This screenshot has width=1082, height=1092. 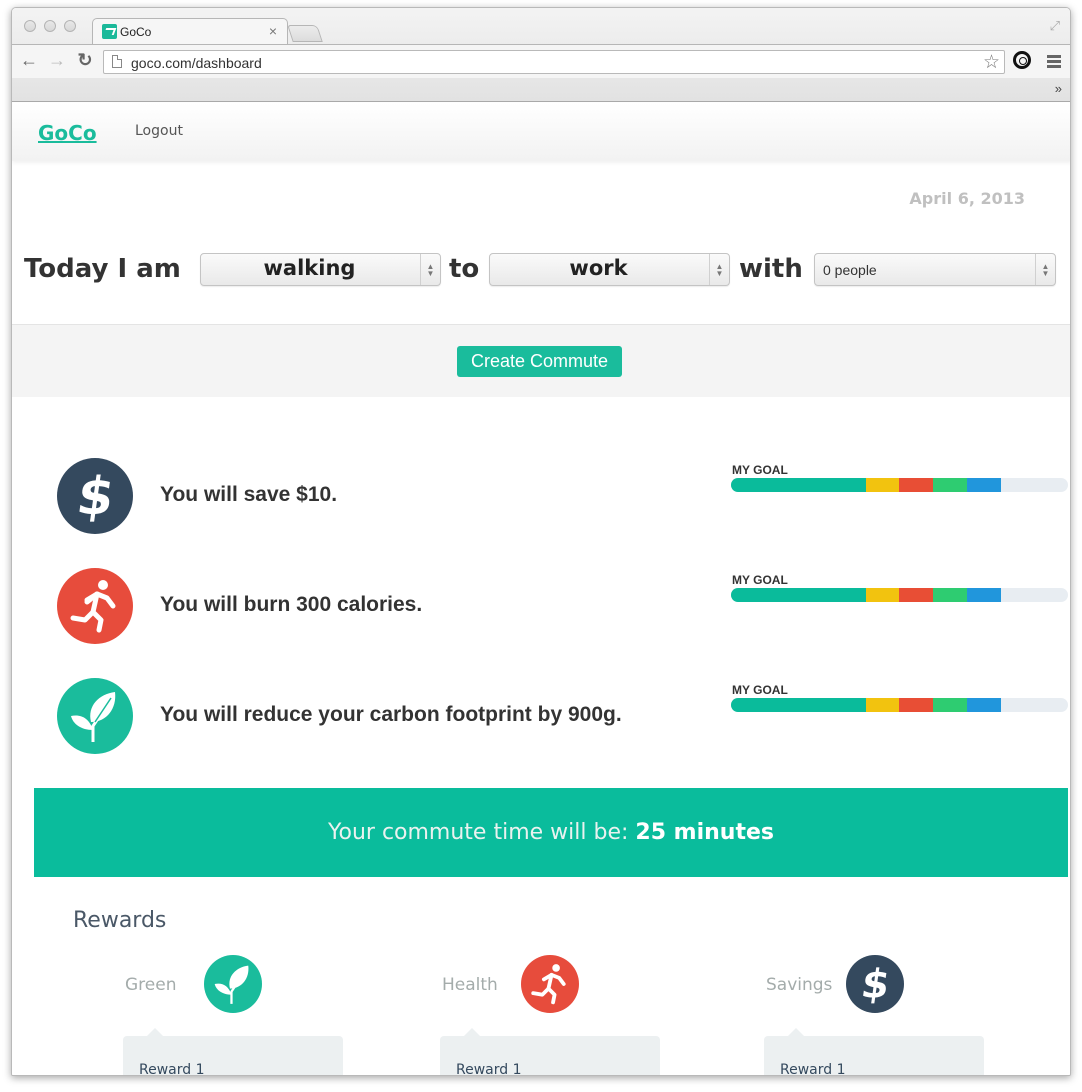 What do you see at coordinates (151, 985) in the screenshot?
I see `reward-category-label: Green` at bounding box center [151, 985].